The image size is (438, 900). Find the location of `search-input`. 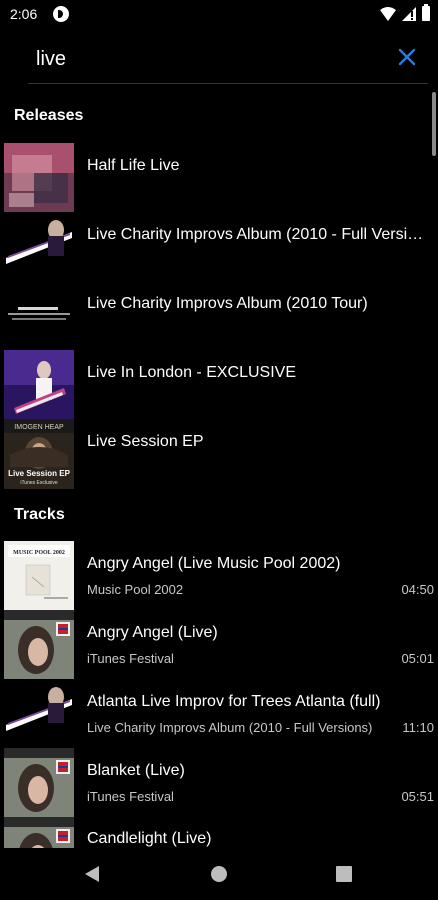

search-input is located at coordinates (206, 59).